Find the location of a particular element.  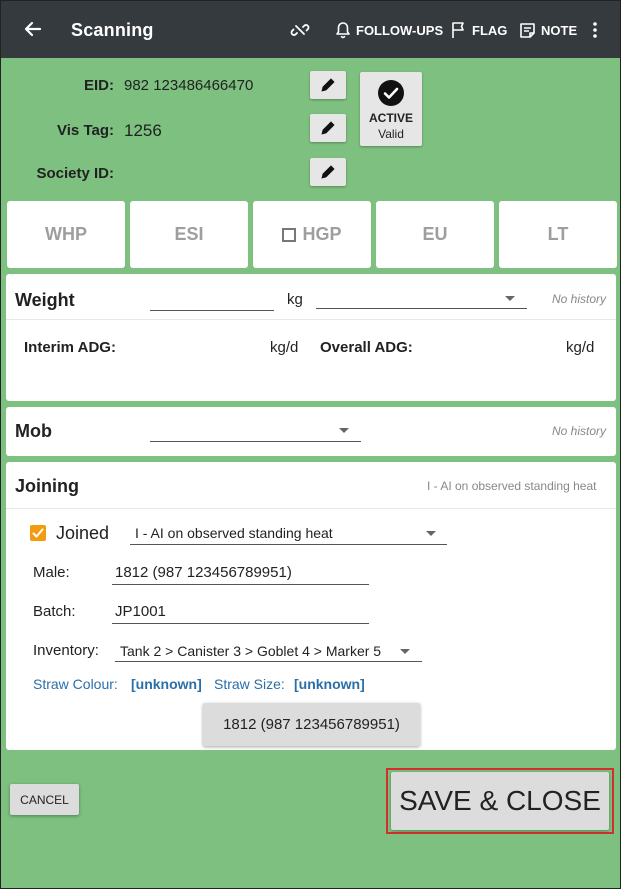

tag-hgp-button: HGP is located at coordinates (312, 234).